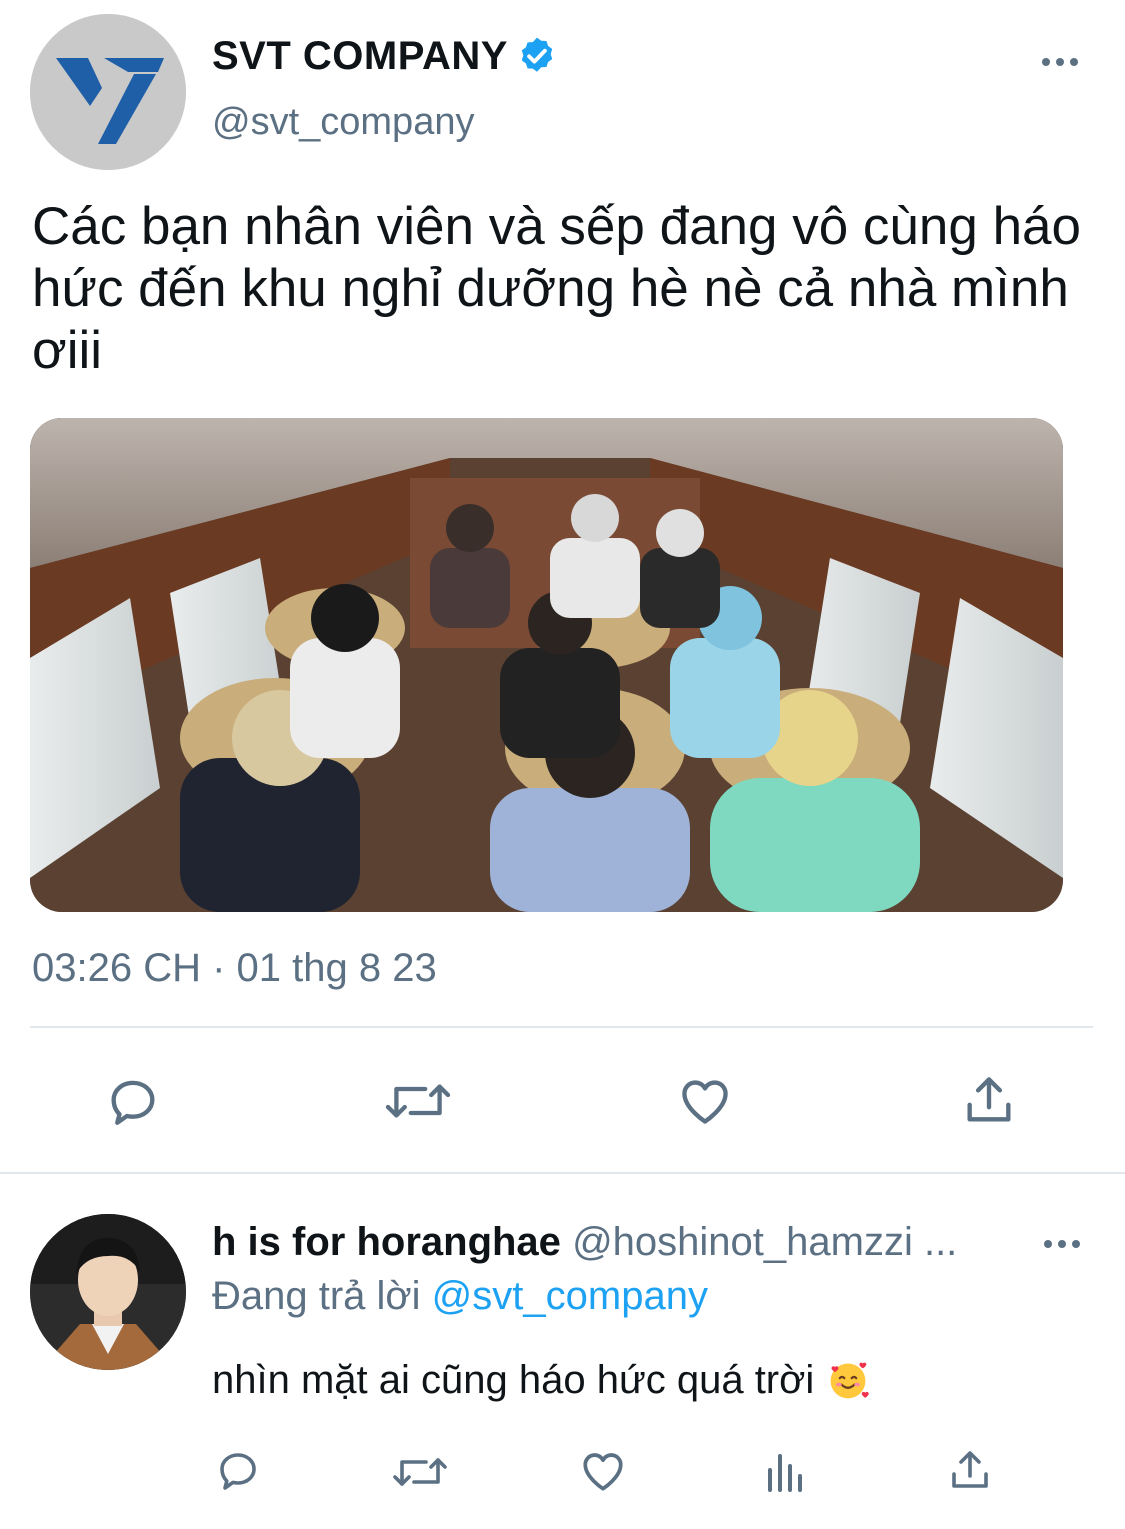 The image size is (1125, 1529). I want to click on reply-avatar-photo, so click(108, 1292).